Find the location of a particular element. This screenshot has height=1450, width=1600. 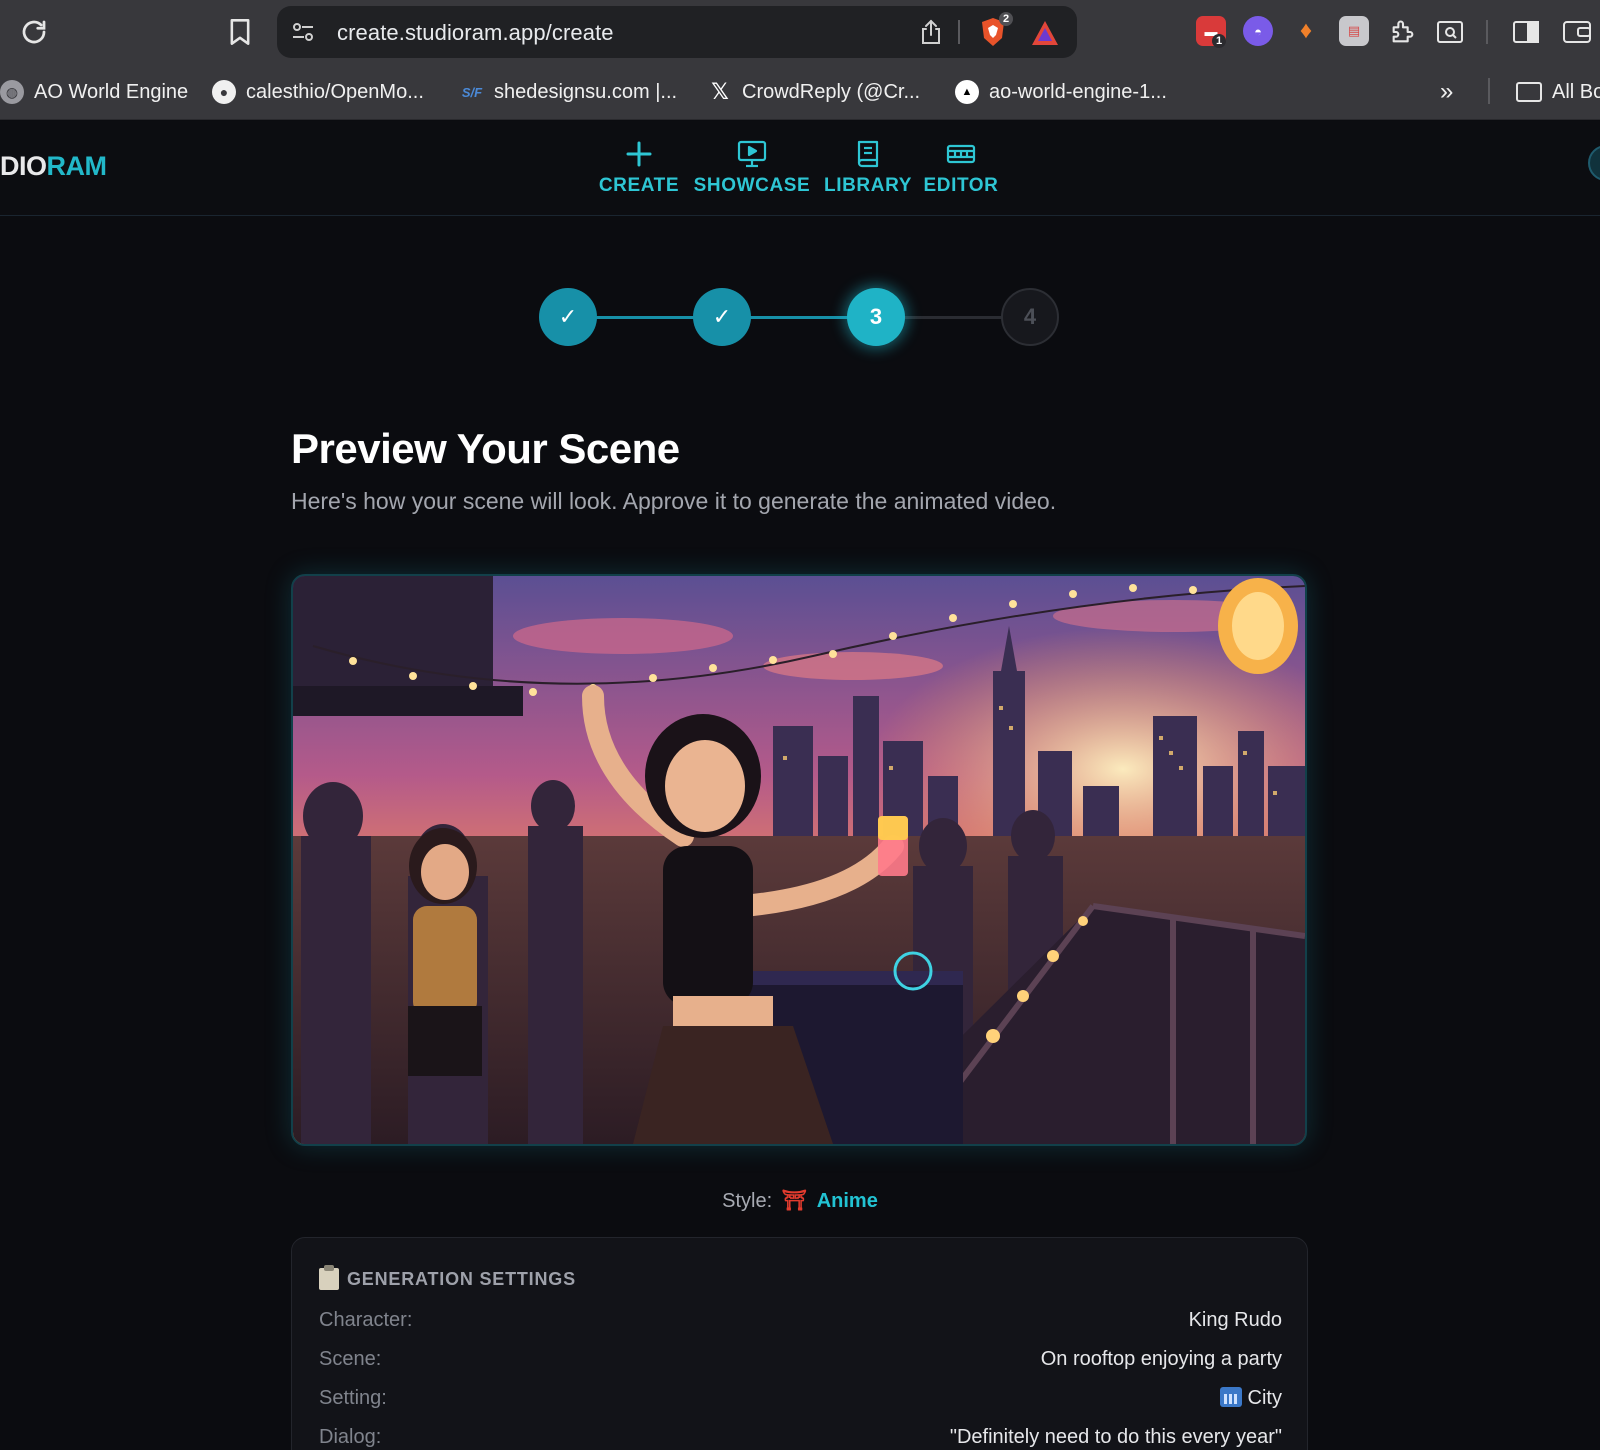

vercel-triangle-icon: ▲ is located at coordinates (967, 92).